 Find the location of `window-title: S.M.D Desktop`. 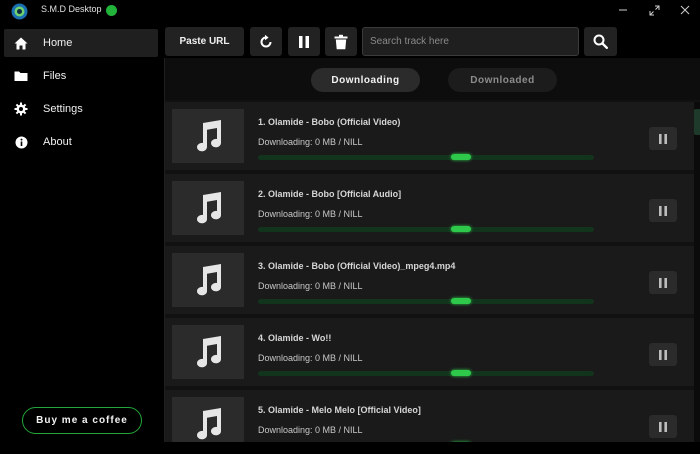

window-title: S.M.D Desktop is located at coordinates (71, 9).